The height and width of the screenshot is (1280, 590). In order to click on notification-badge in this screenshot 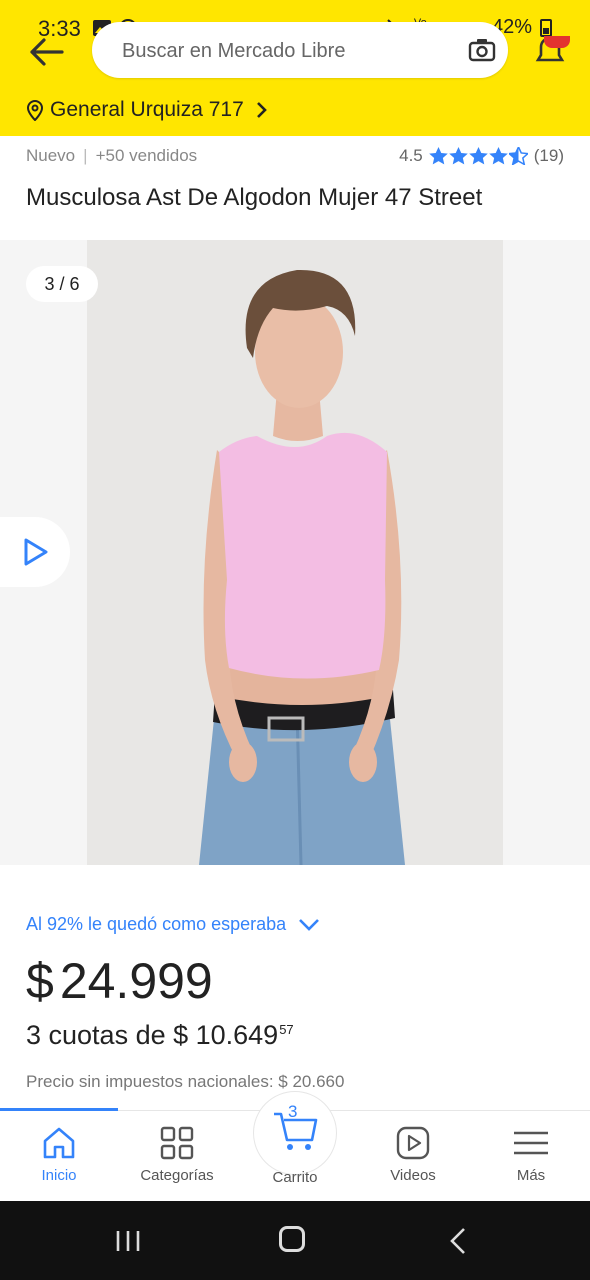, I will do `click(557, 42)`.